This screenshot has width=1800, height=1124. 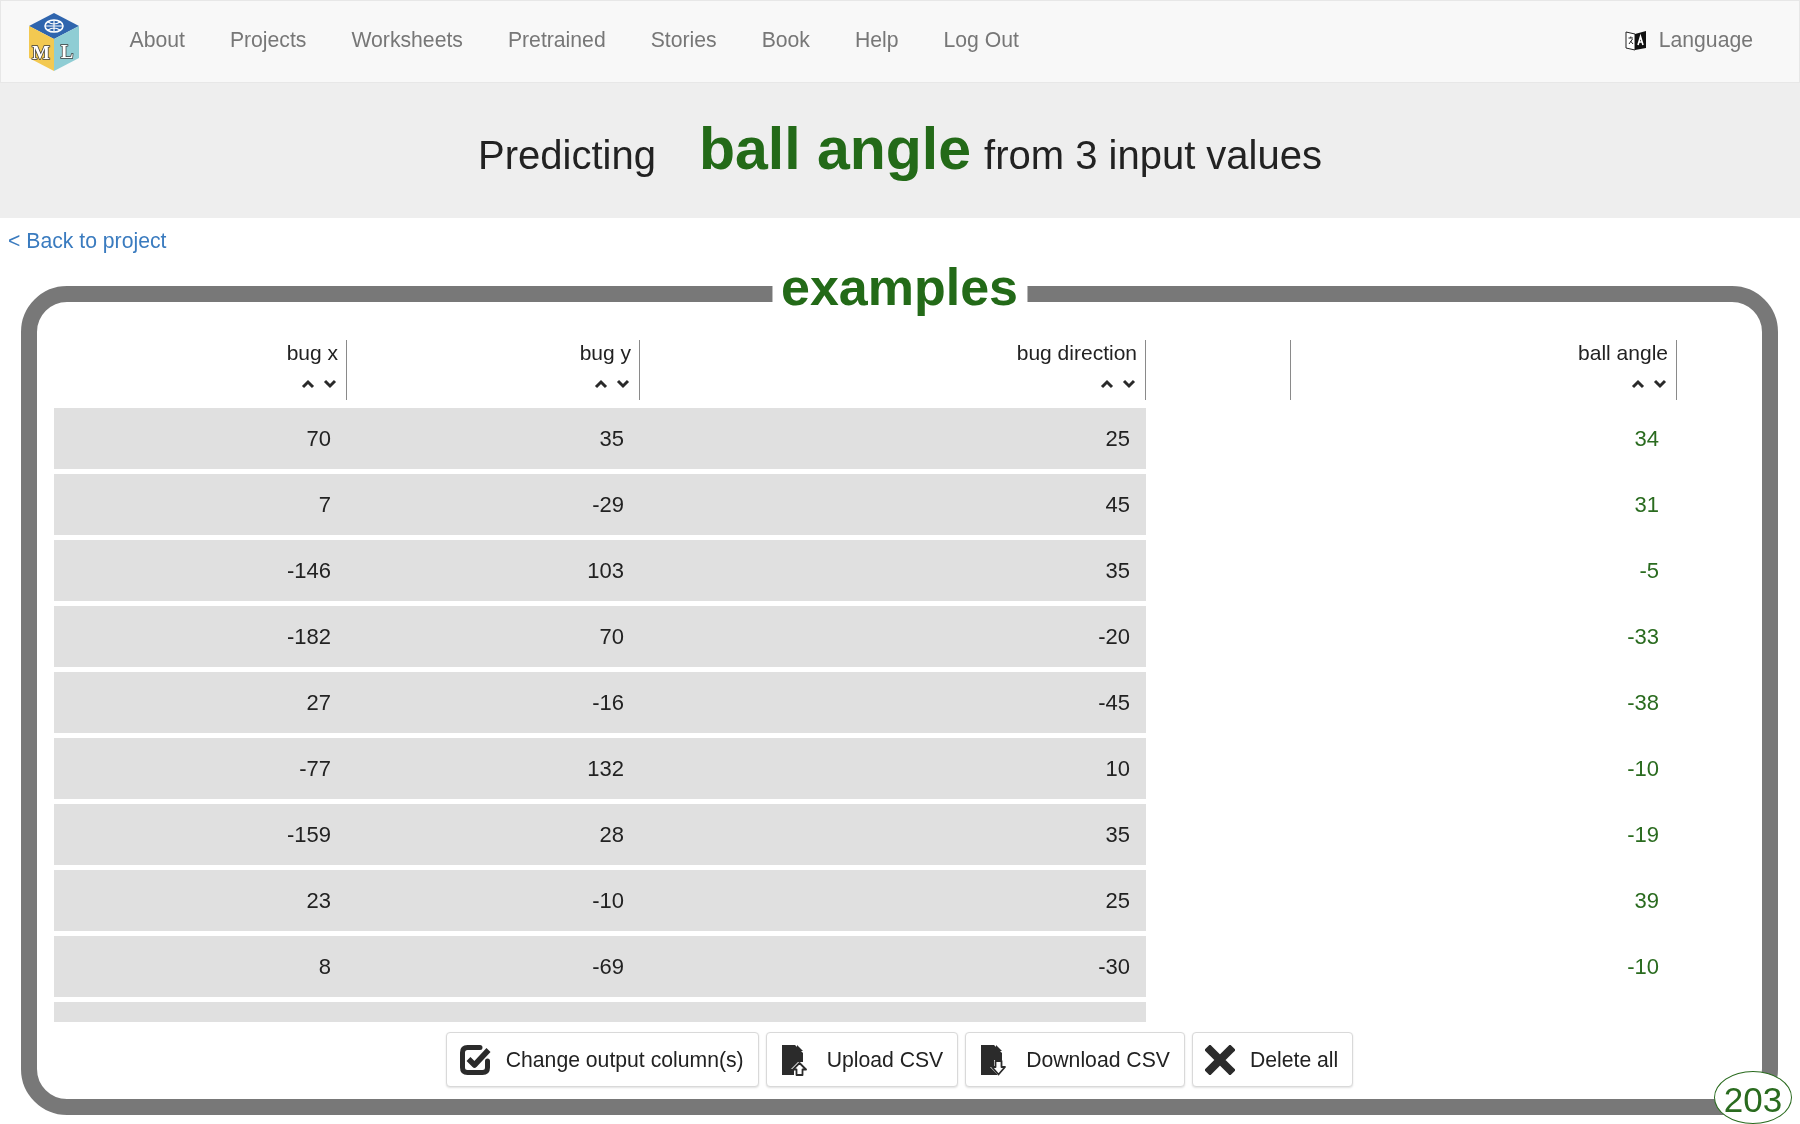 What do you see at coordinates (993, 1059) in the screenshot?
I see `document-arrow-down-icon` at bounding box center [993, 1059].